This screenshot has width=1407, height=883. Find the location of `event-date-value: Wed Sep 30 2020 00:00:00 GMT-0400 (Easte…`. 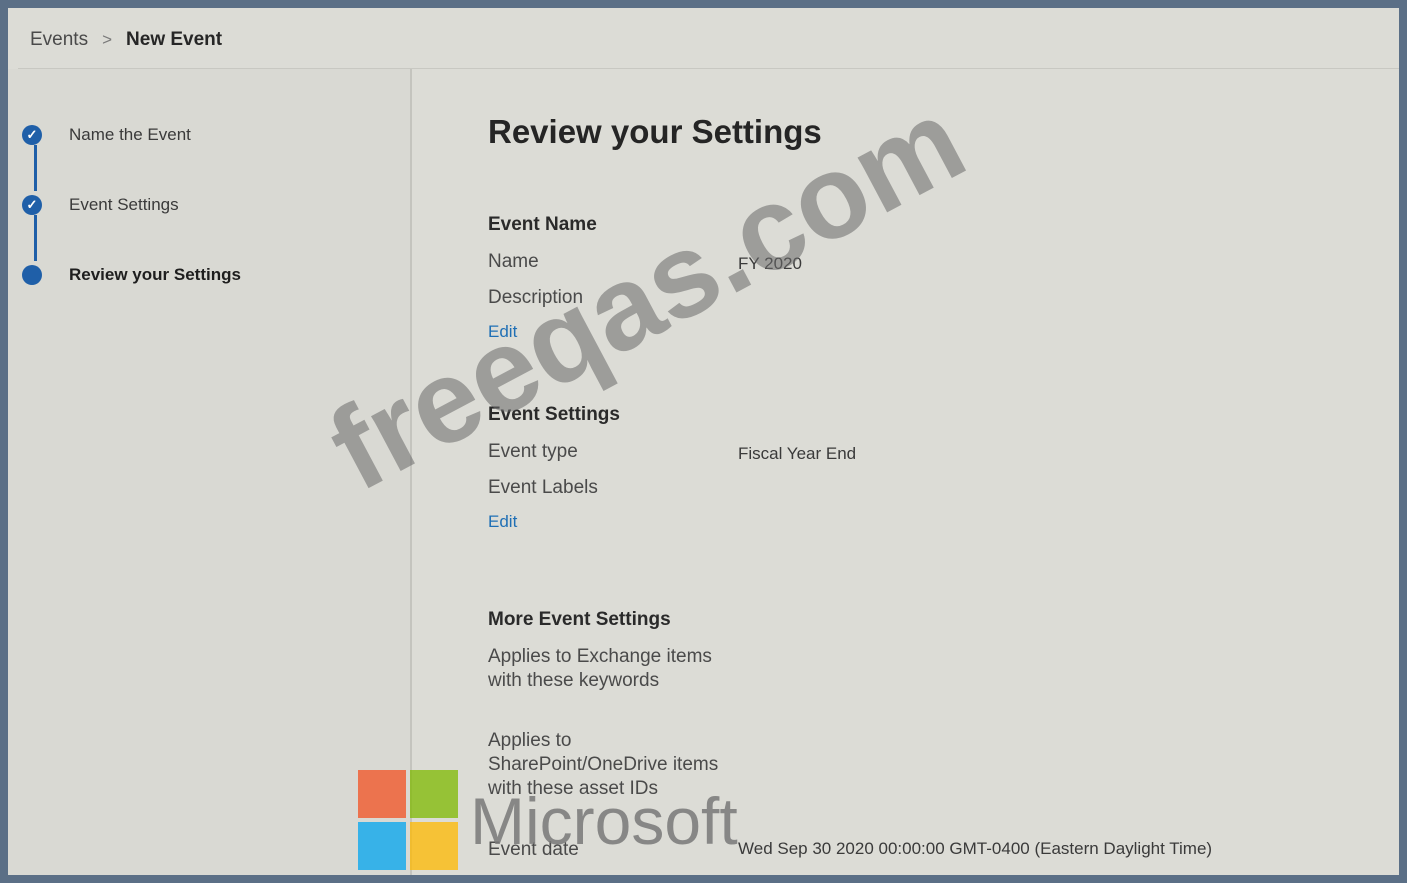

event-date-value: Wed Sep 30 2020 00:00:00 GMT-0400 (Easte… is located at coordinates (975, 848).